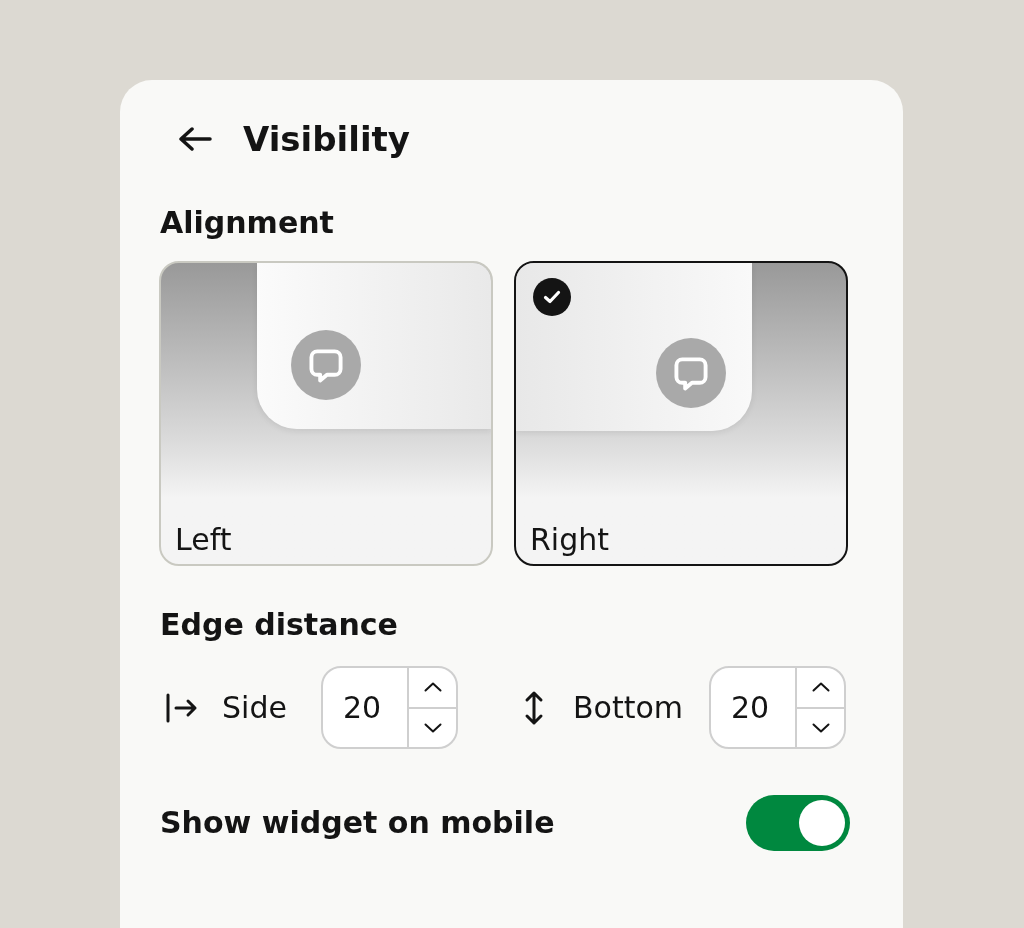 This screenshot has height=928, width=1024. Describe the element at coordinates (534, 707) in the screenshot. I see `up-down-arrow-icon` at that location.